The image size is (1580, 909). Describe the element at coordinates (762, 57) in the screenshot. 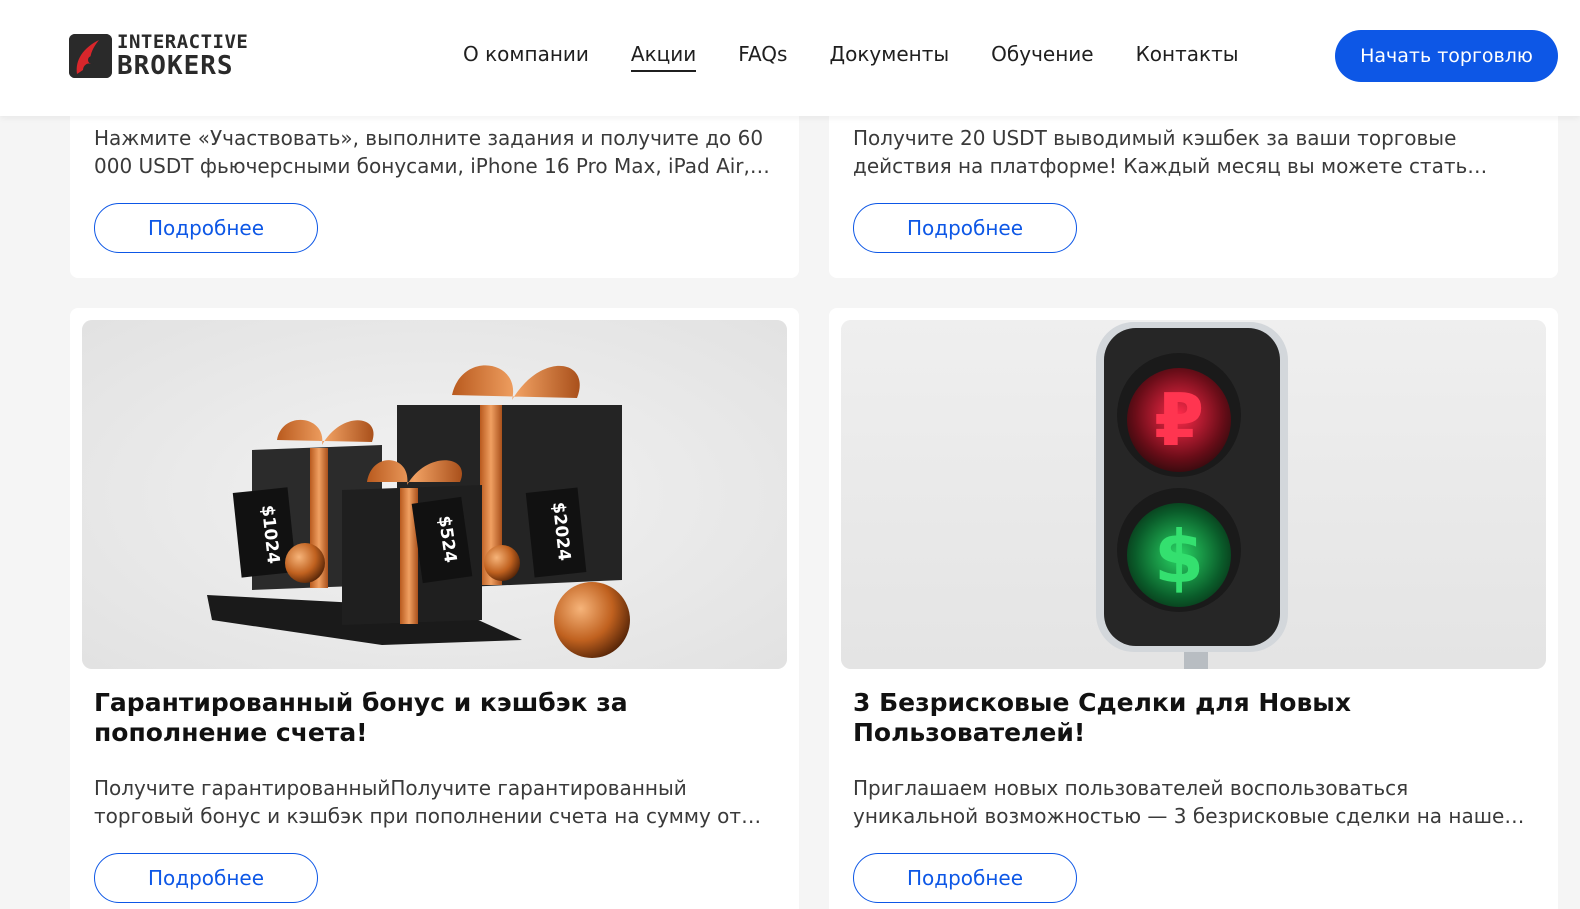

I see `nav-faqs: FAQs` at that location.